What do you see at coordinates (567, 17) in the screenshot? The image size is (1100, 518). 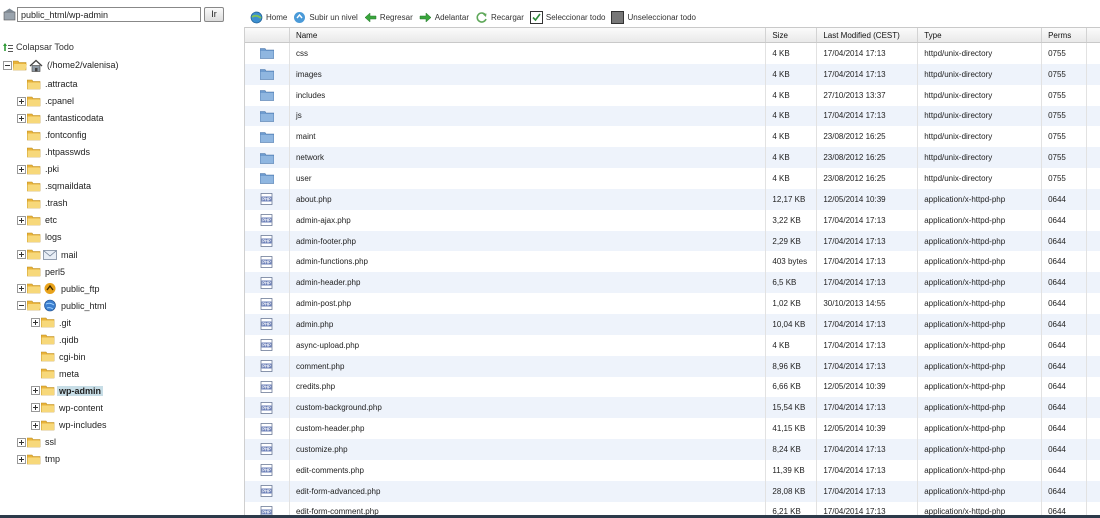 I see `select-all-button: Seleccionar todo` at bounding box center [567, 17].